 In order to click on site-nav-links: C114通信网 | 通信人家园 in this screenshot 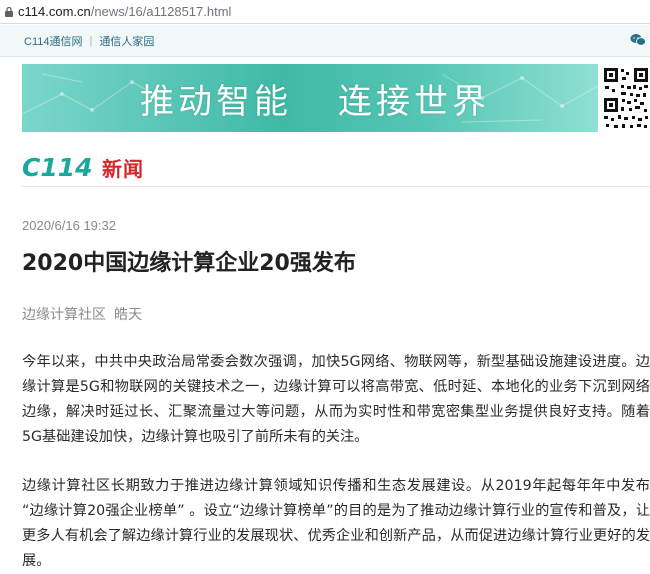, I will do `click(89, 41)`.